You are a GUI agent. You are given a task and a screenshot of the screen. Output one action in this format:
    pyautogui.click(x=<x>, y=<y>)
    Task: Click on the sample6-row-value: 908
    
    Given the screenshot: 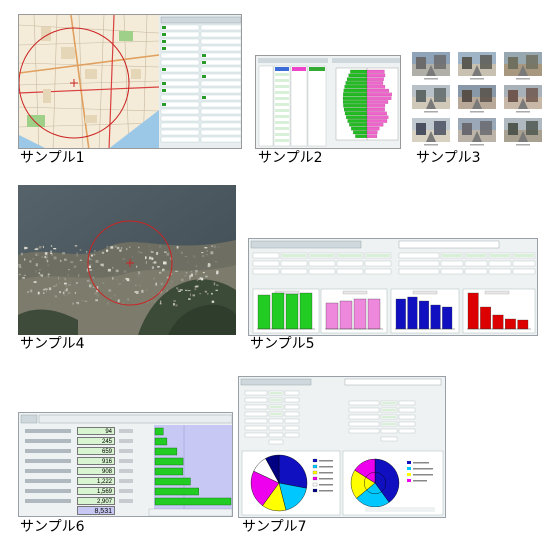 What is the action you would take?
    pyautogui.click(x=96, y=471)
    